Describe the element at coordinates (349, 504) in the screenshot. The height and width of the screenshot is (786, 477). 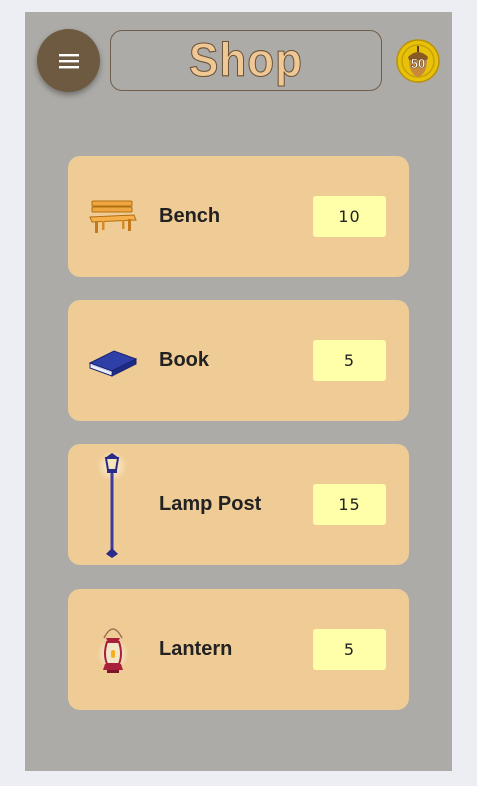
I see `buy-button: 15` at that location.